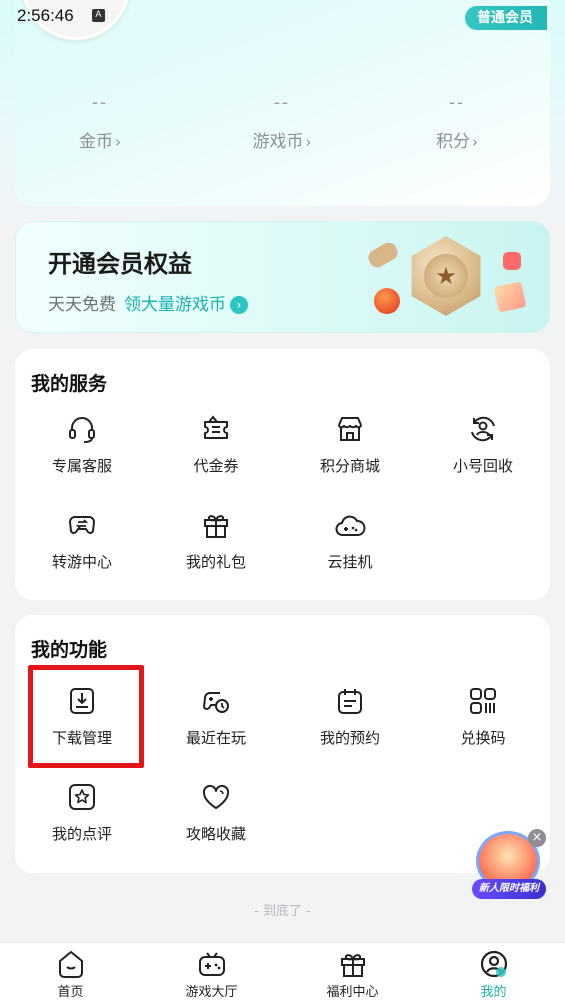  I want to click on service-label: 专属客服, so click(81, 466).